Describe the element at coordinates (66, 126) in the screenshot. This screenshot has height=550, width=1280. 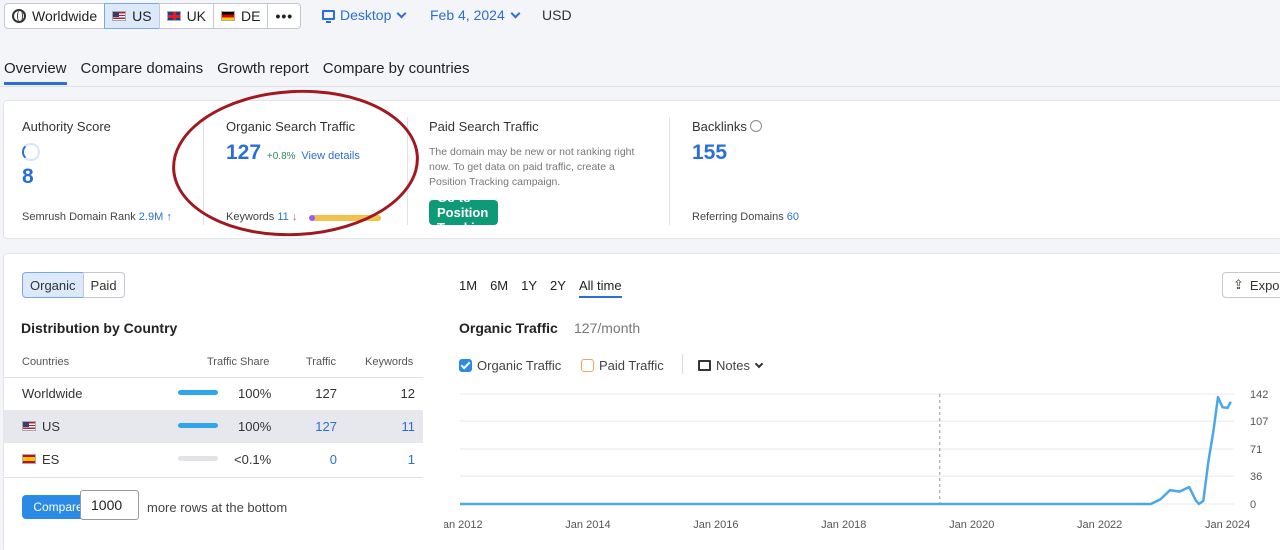
I see `authority-score-label: Authority Score` at that location.